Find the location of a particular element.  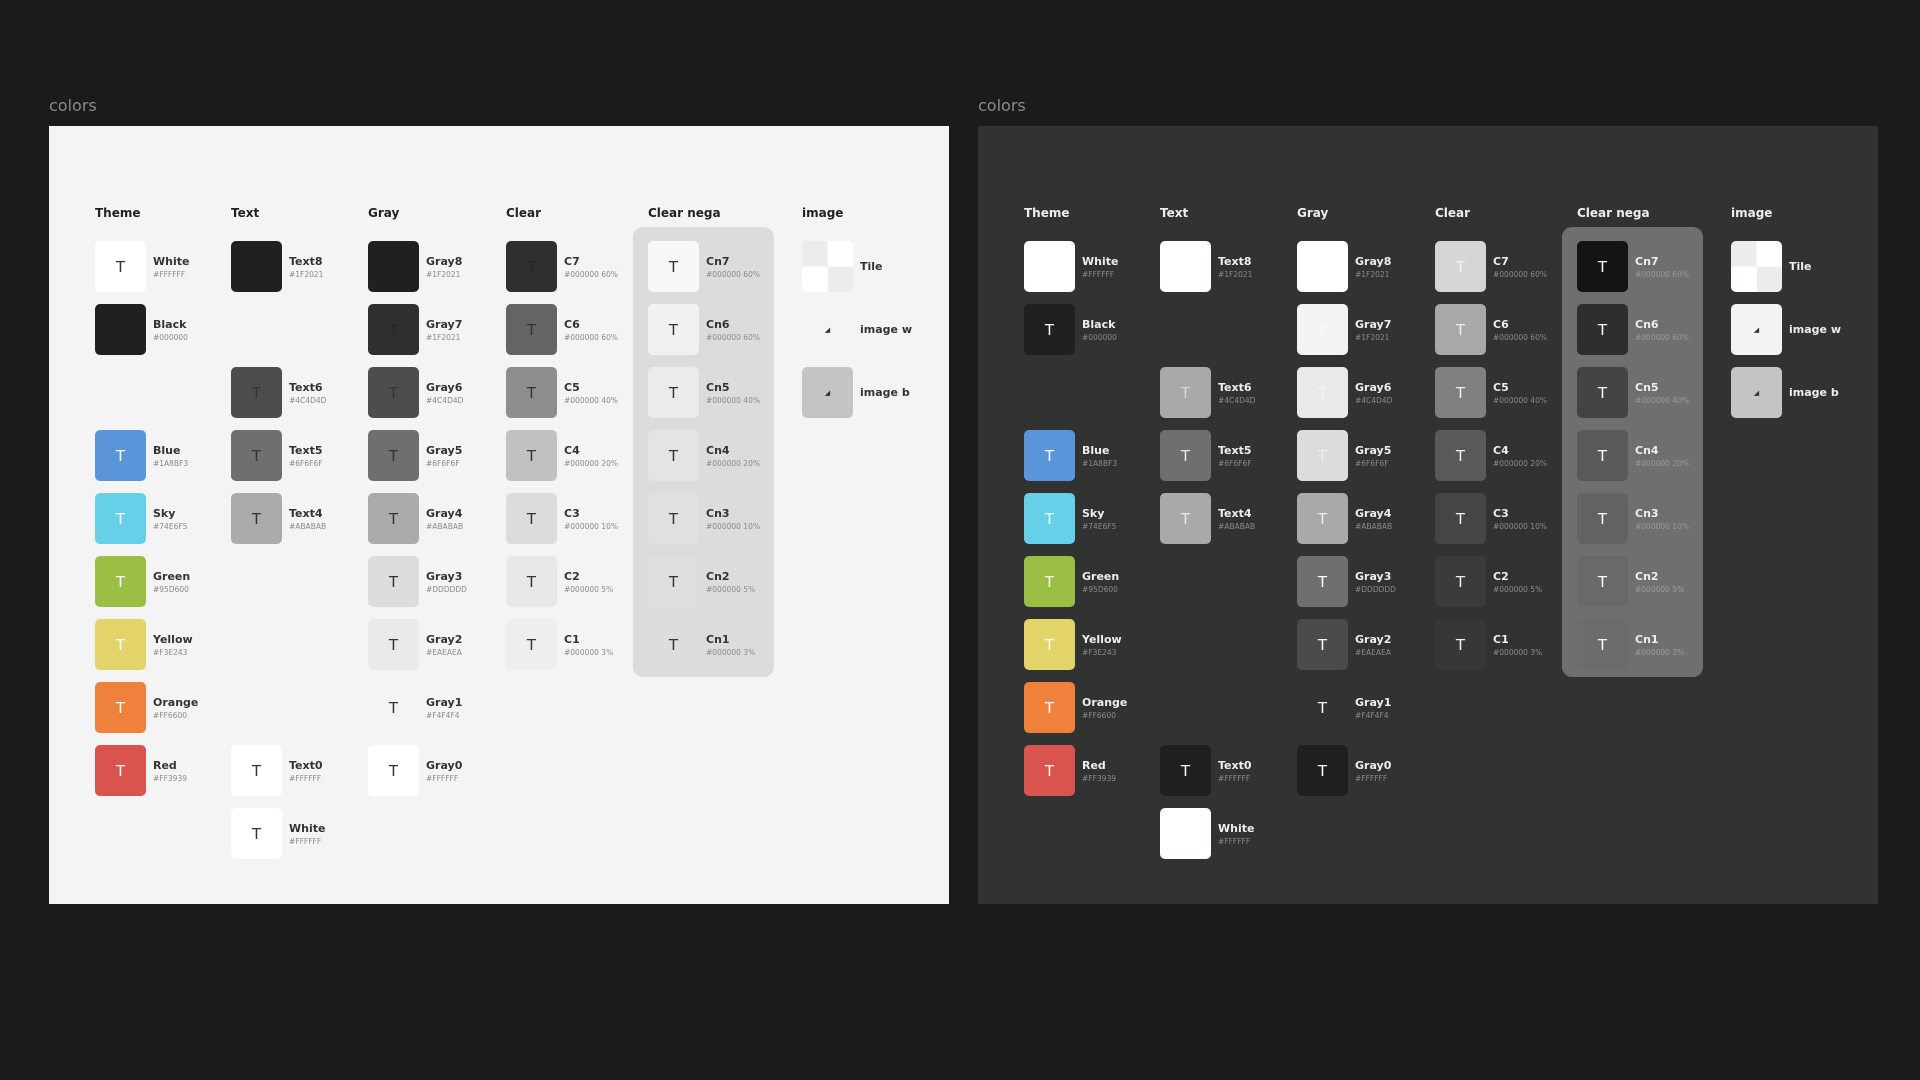

token-value: #1A8BF3 is located at coordinates (171, 463).